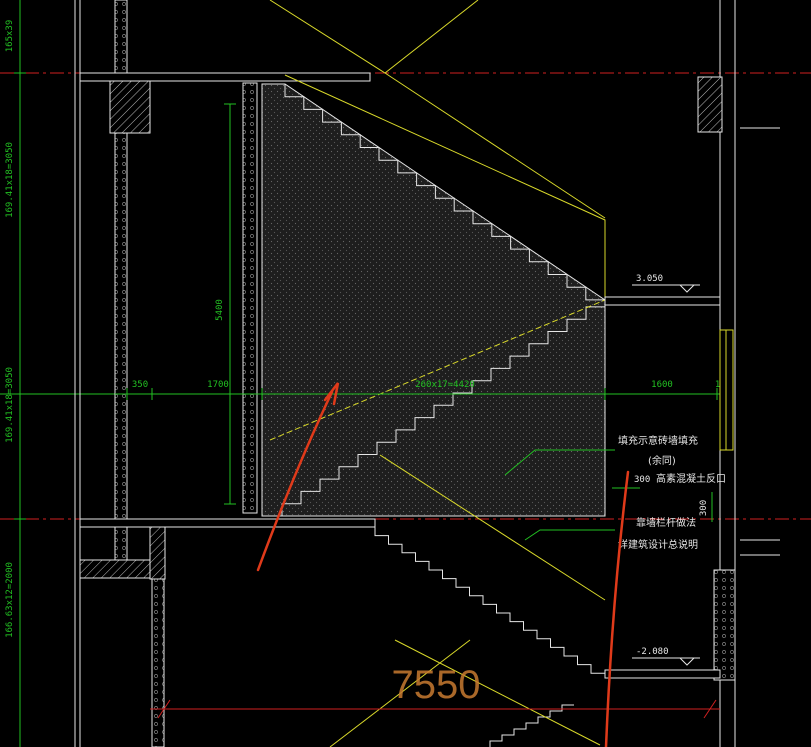 The image size is (811, 747). What do you see at coordinates (662, 385) in the screenshot?
I see `dim-1600: 1600` at bounding box center [662, 385].